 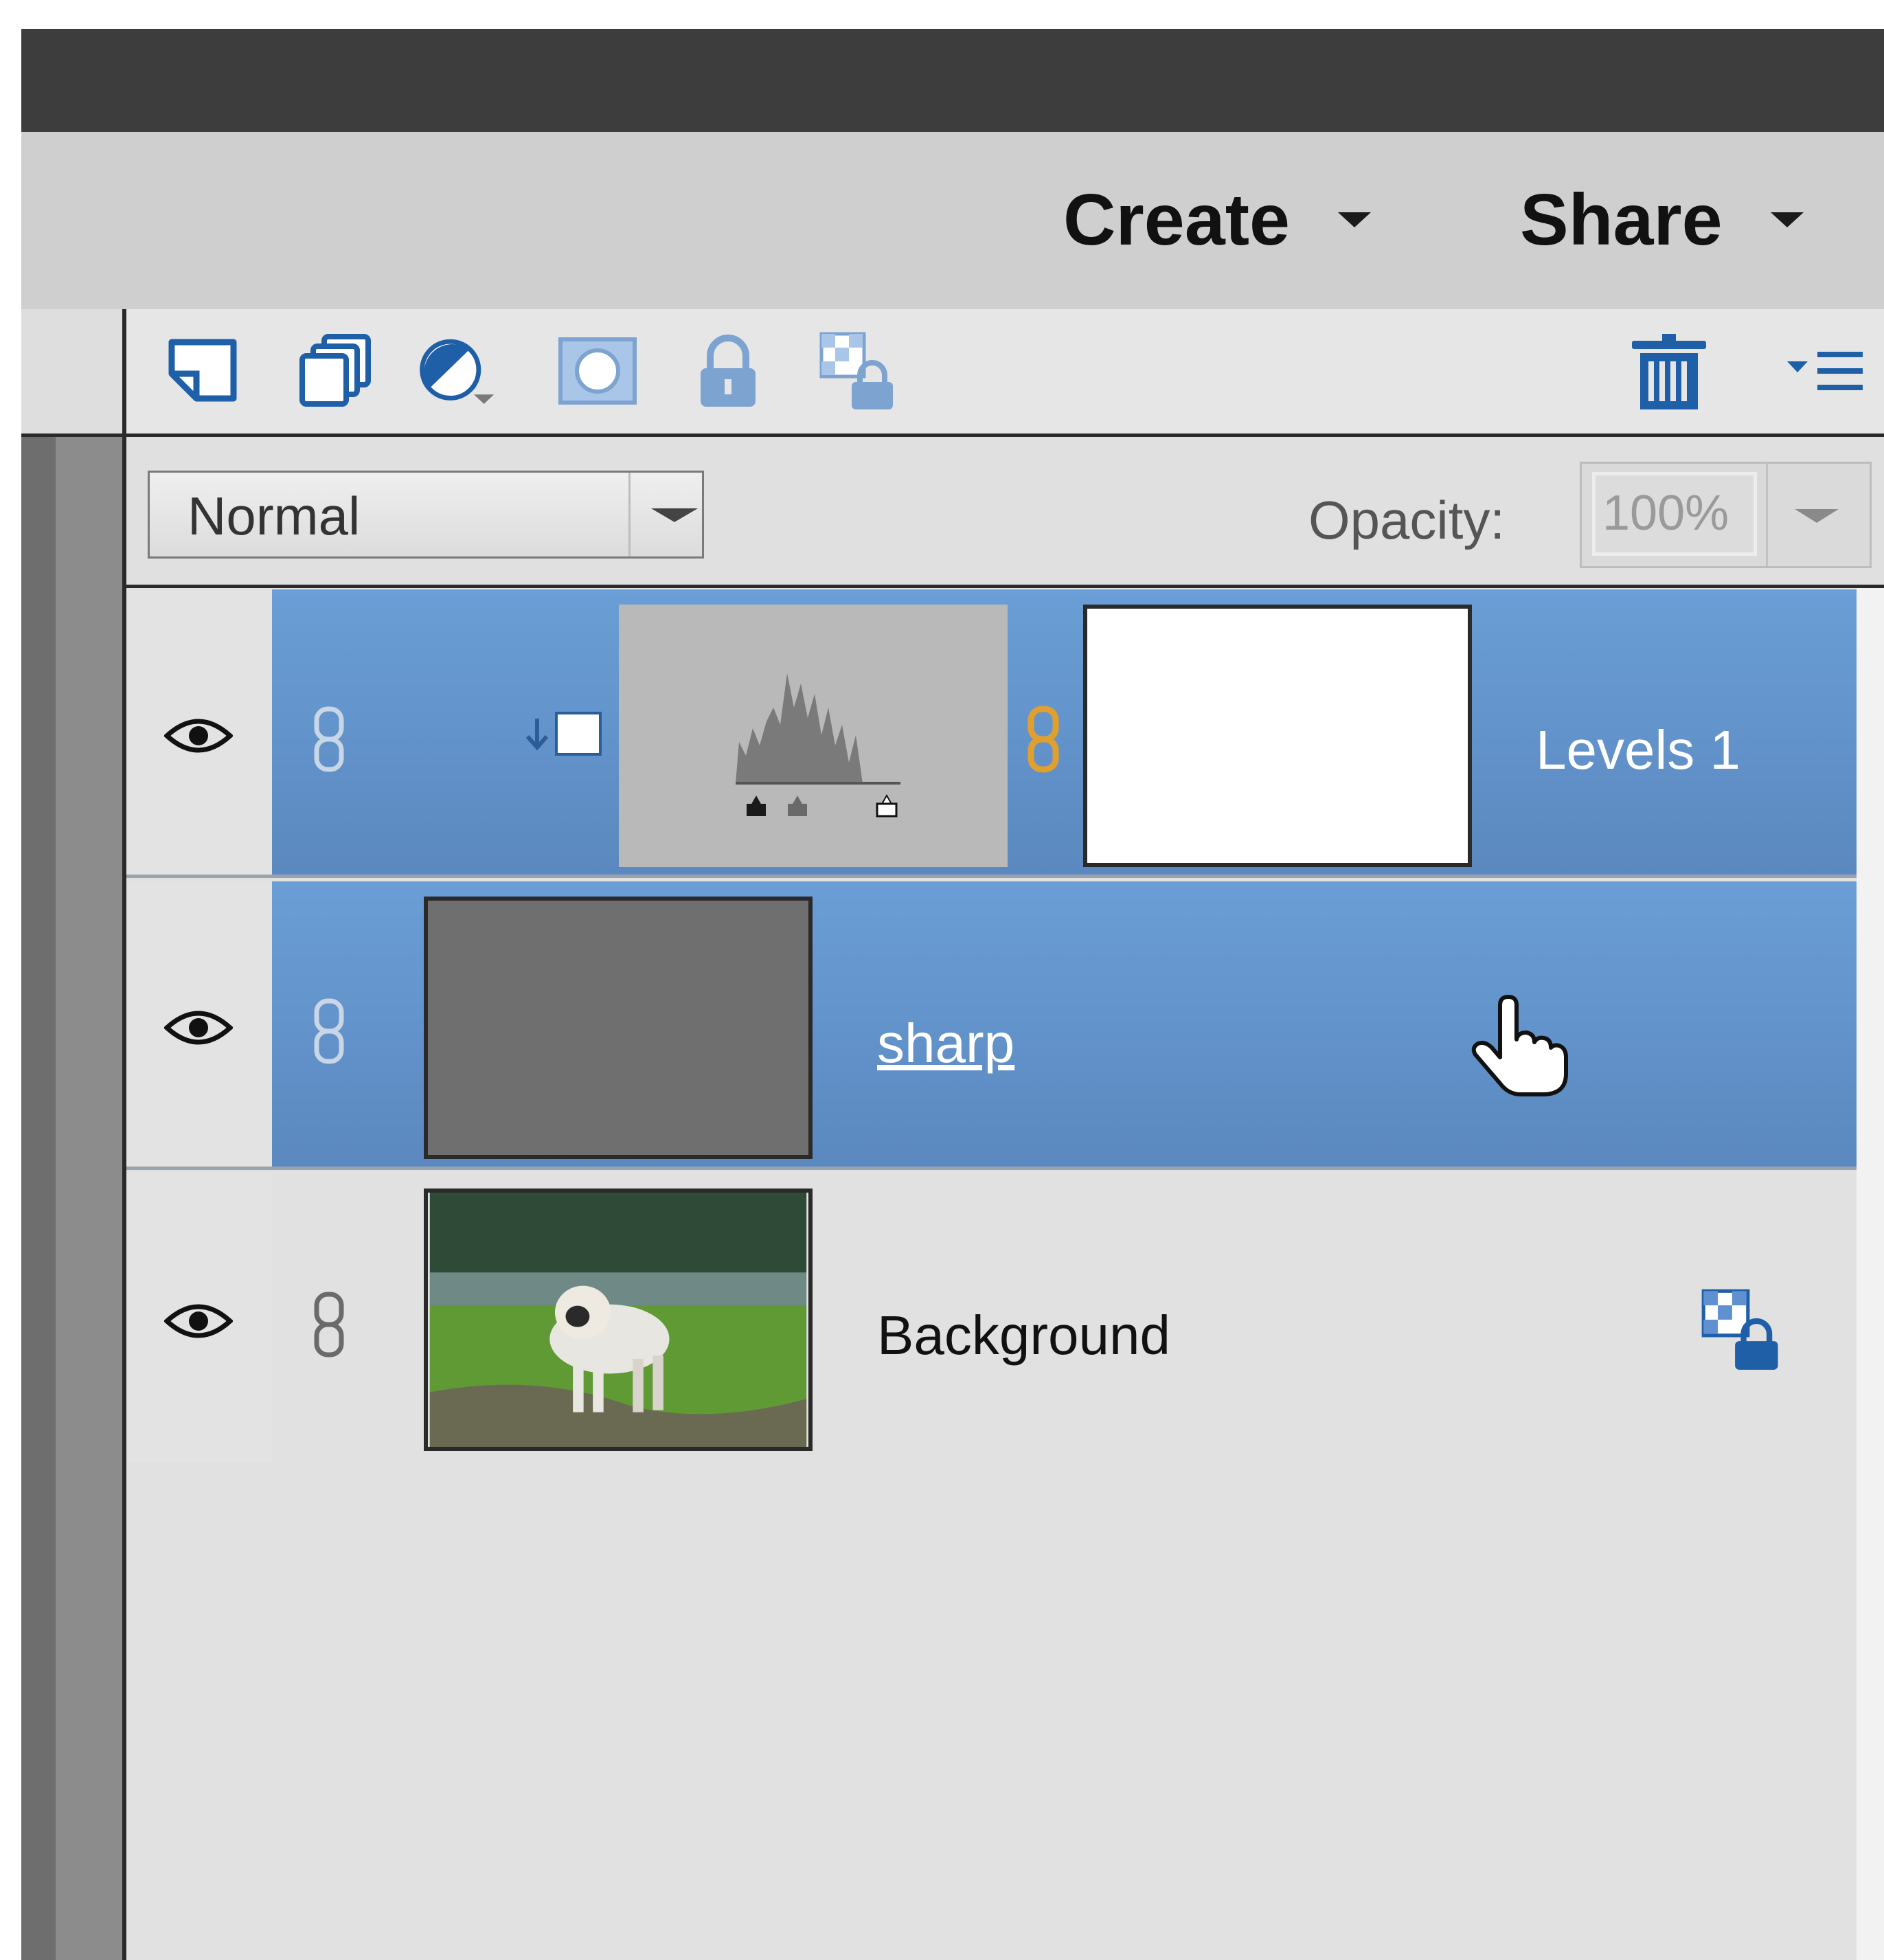 What do you see at coordinates (457, 371) in the screenshot?
I see `adjustment-layer-icon` at bounding box center [457, 371].